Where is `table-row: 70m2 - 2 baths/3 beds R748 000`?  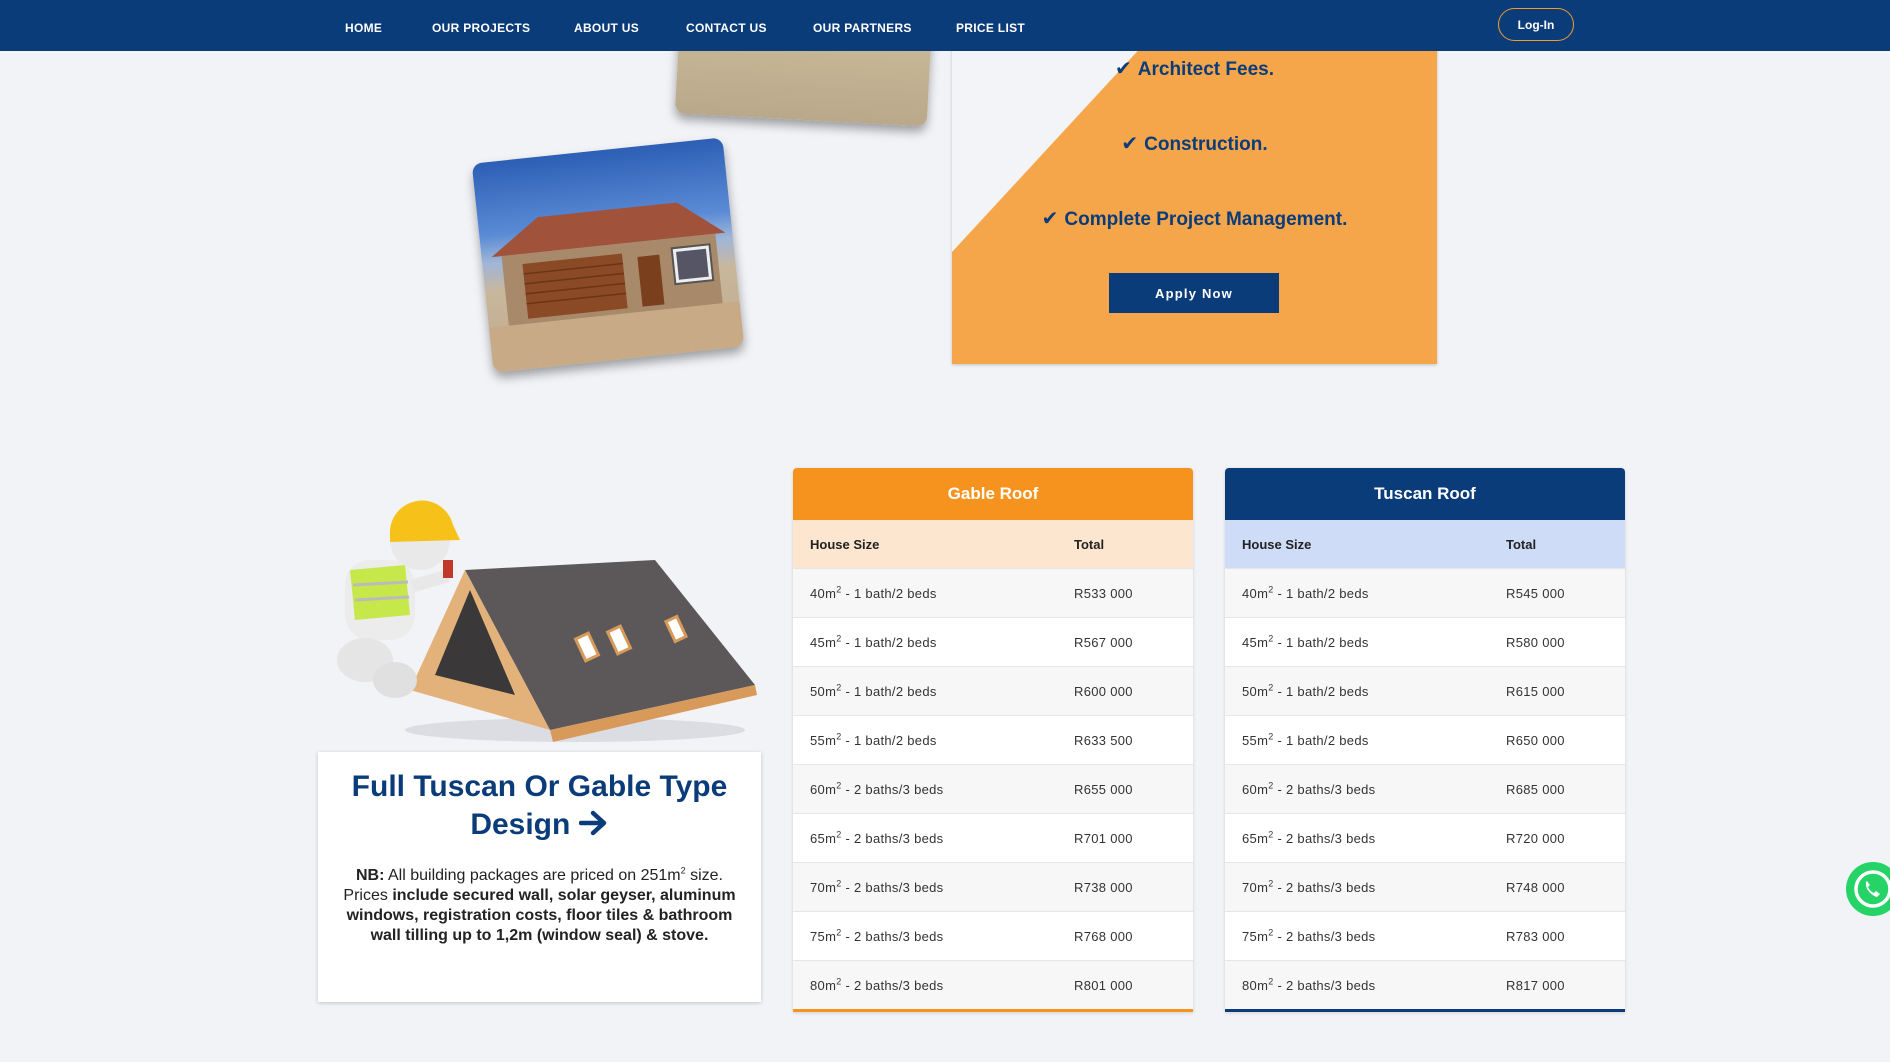 table-row: 70m2 - 2 baths/3 beds R748 000 is located at coordinates (1425, 886).